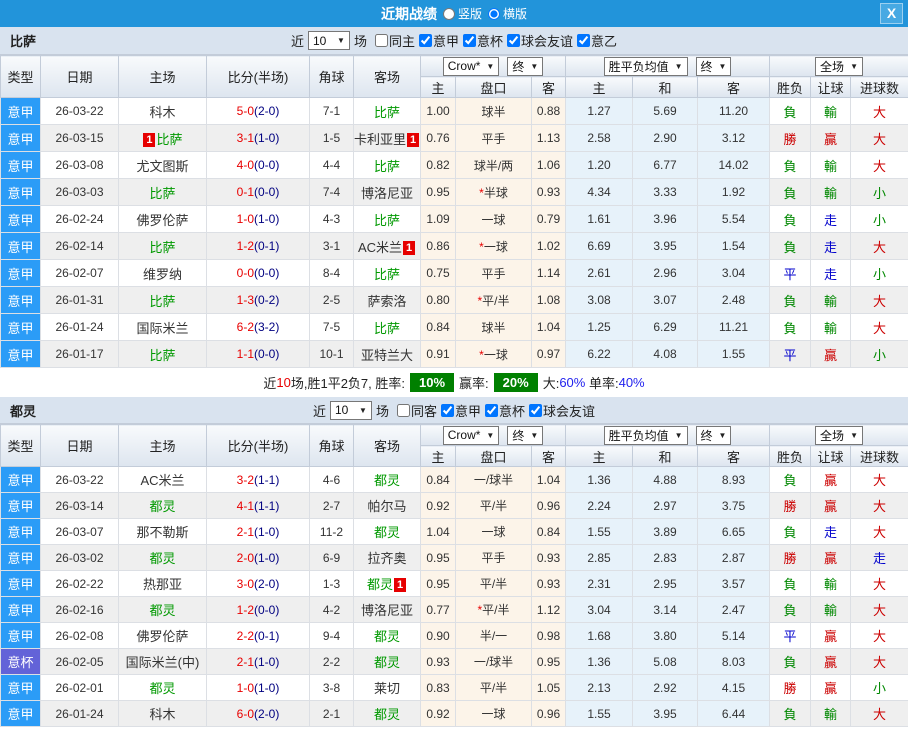 The width and height of the screenshot is (908, 749). I want to click on crow-away-odds-cell: 1.08, so click(548, 300).